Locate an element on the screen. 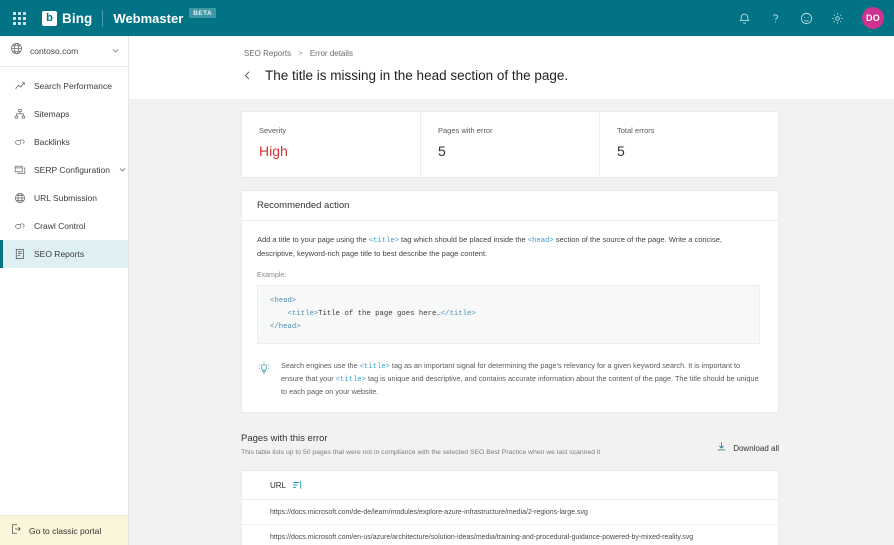  sidebar-item-backlinks: Backlinks is located at coordinates (64, 142).